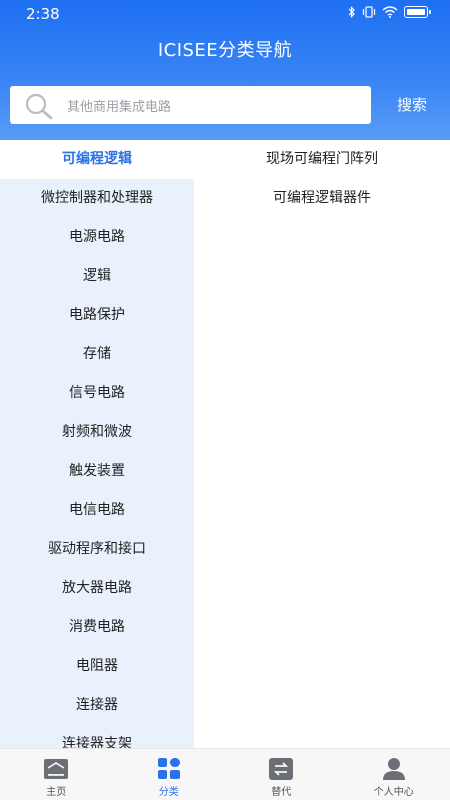  Describe the element at coordinates (225, 13) in the screenshot. I see `status-bar: 2:38` at that location.